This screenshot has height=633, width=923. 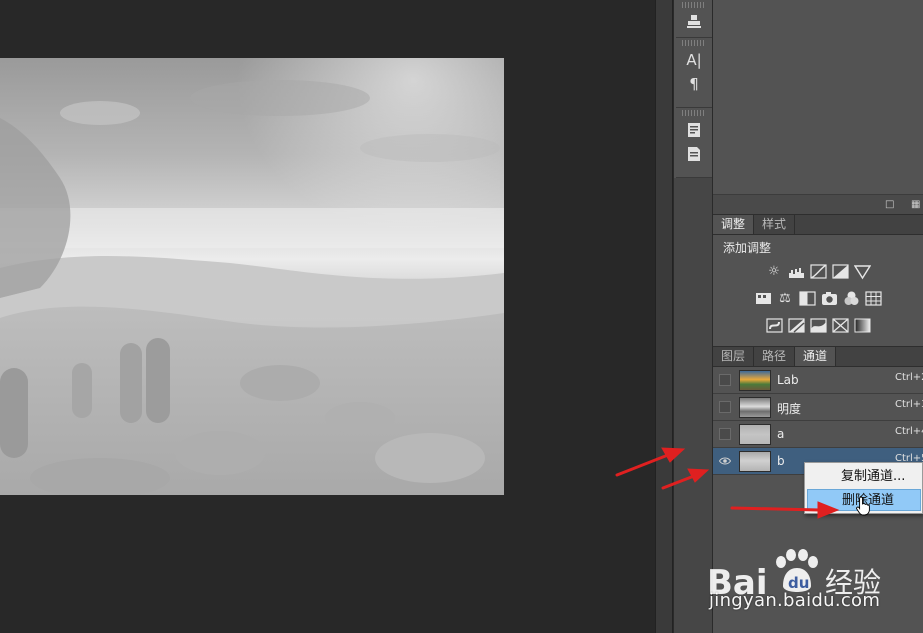 I want to click on channel-shortcut: Ctrl+3, so click(x=909, y=404).